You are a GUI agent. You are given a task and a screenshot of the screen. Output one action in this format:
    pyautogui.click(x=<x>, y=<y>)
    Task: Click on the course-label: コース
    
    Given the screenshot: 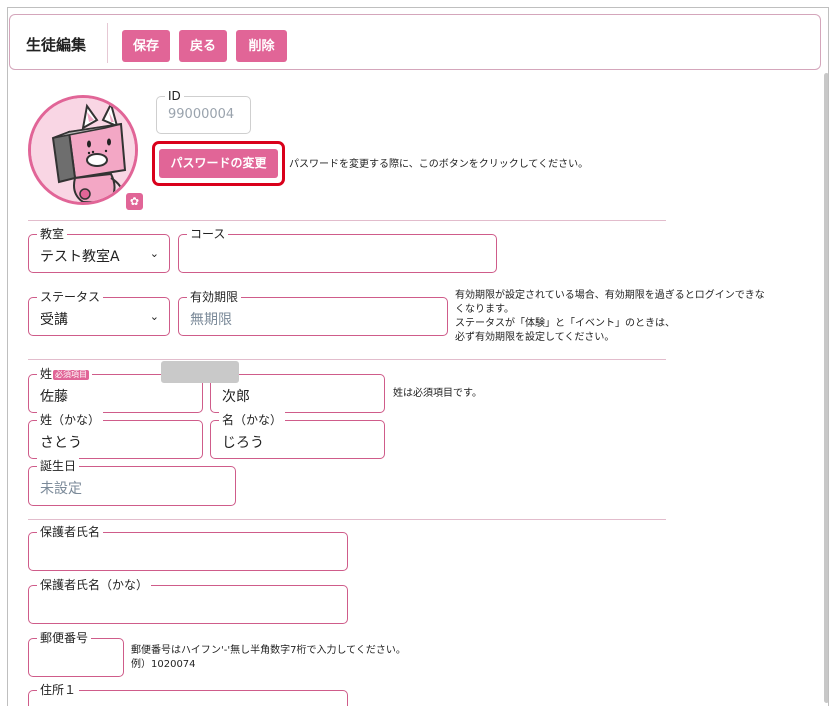 What is the action you would take?
    pyautogui.click(x=208, y=234)
    